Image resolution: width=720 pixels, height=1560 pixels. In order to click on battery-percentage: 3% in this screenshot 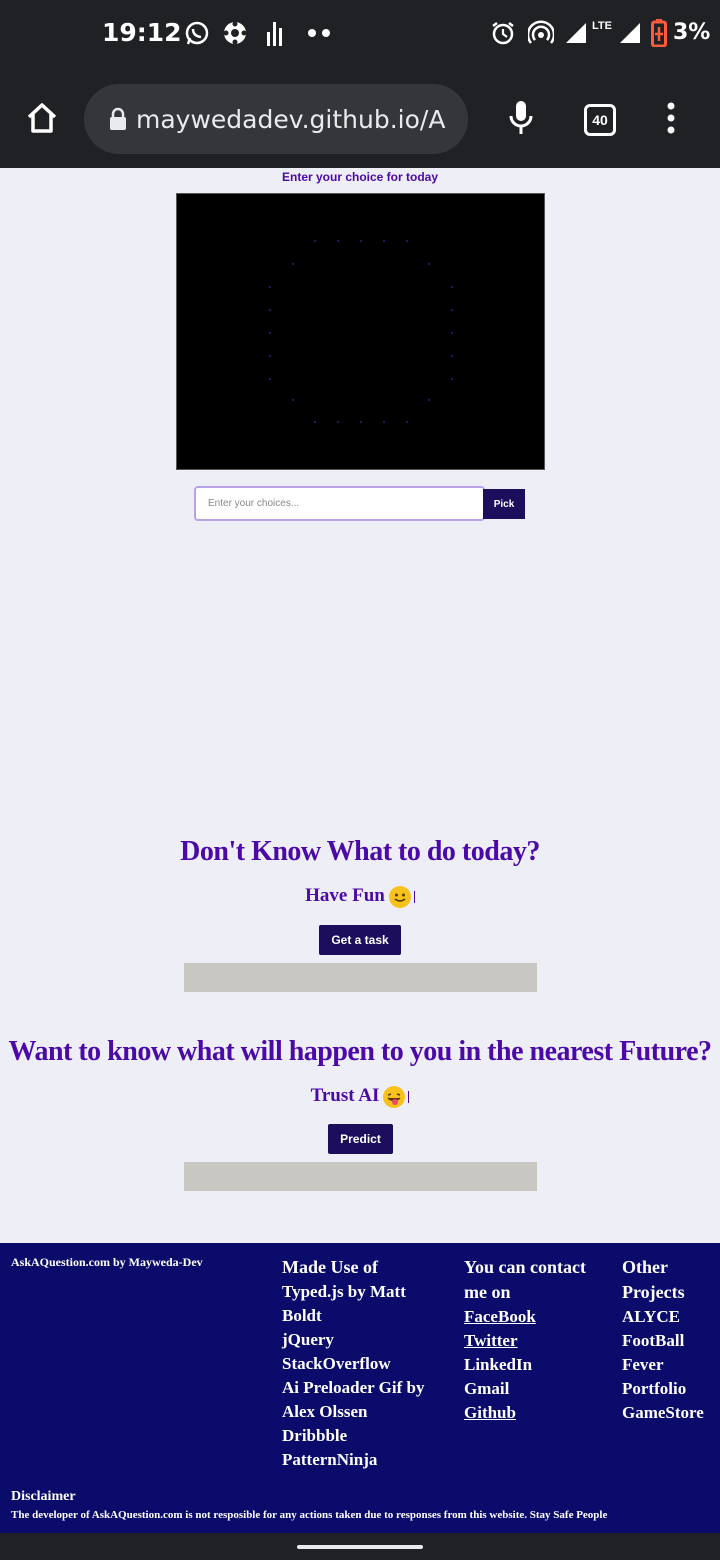, I will do `click(692, 32)`.